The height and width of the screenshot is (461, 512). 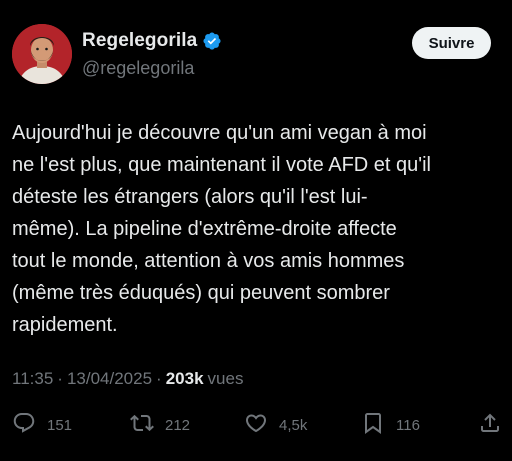 I want to click on bookmark-count: 116, so click(x=408, y=425).